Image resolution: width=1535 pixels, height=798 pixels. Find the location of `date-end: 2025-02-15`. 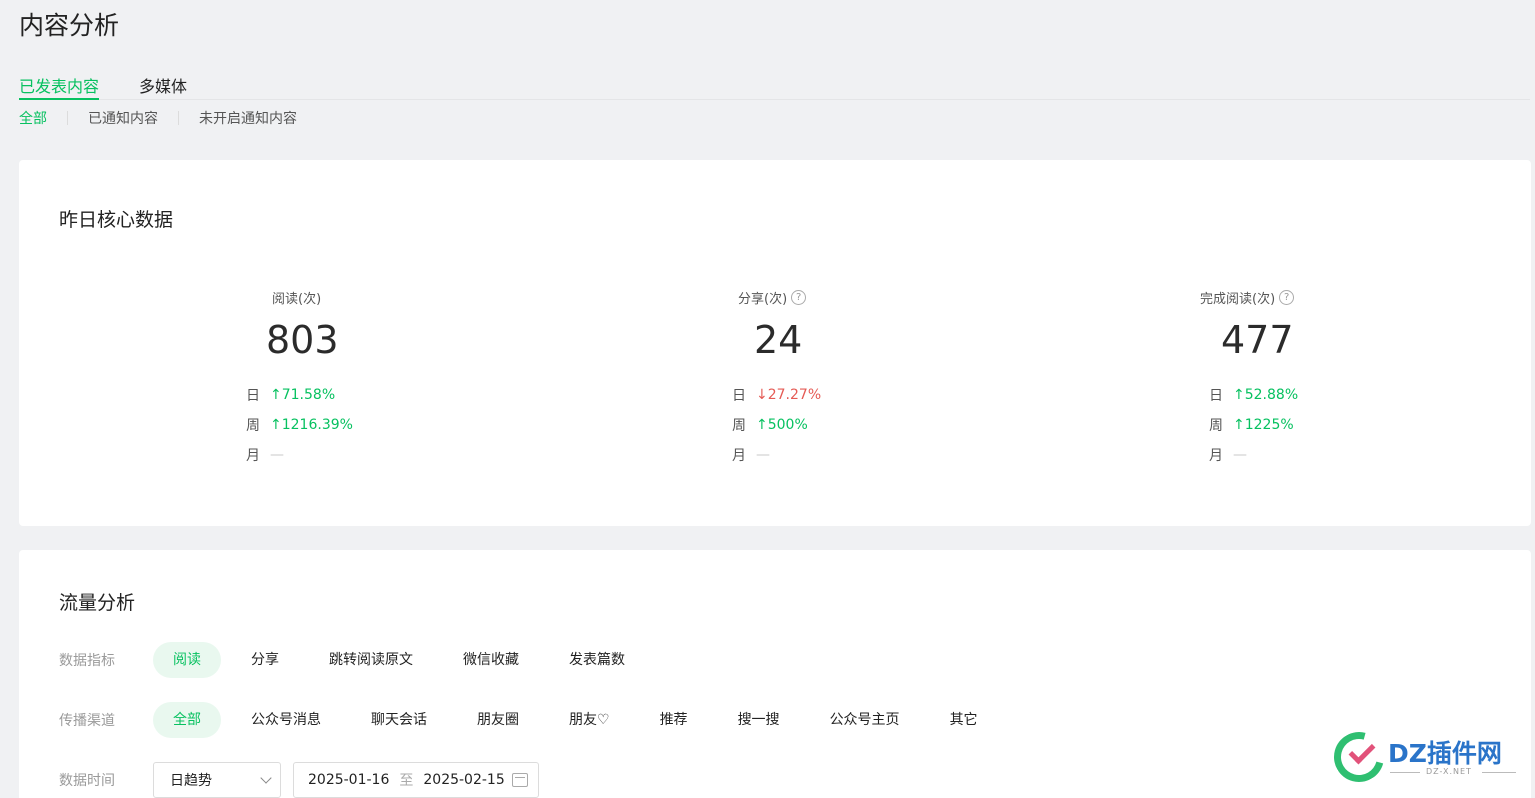

date-end: 2025-02-15 is located at coordinates (464, 780).